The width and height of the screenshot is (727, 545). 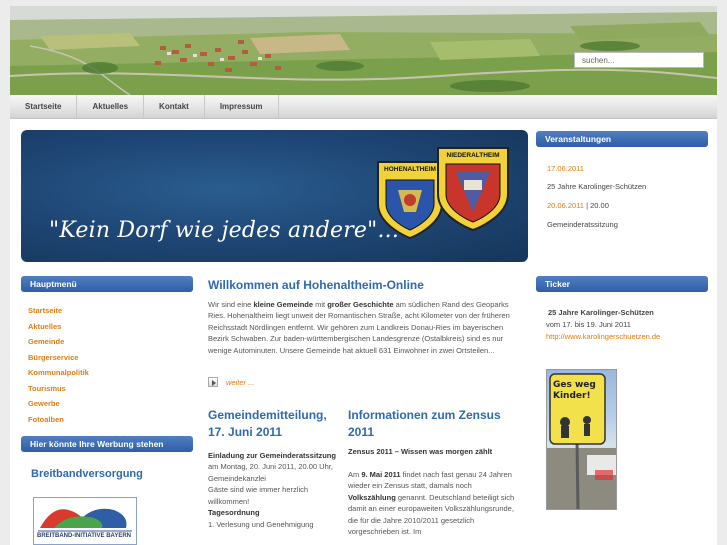 What do you see at coordinates (58, 392) in the screenshot?
I see `menu-item-tourismus: Tourismus` at bounding box center [58, 392].